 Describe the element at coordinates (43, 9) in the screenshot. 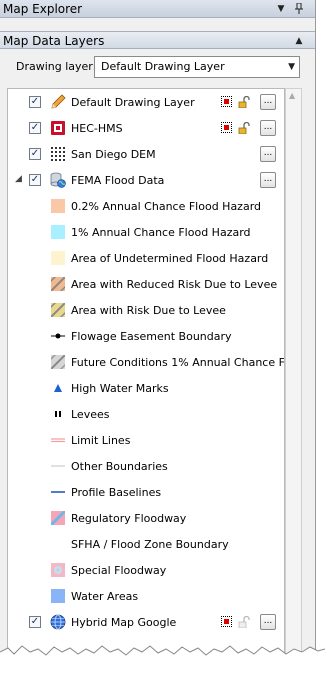

I see `map-explorer-title: Map Explorer` at that location.